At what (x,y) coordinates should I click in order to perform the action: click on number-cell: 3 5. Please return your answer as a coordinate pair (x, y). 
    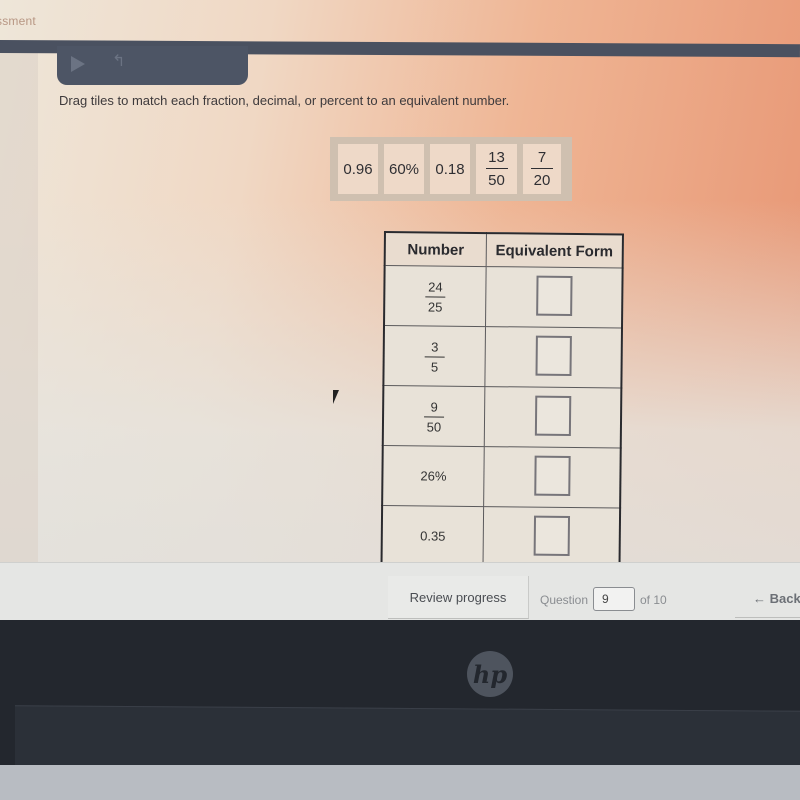
    Looking at the image, I should click on (434, 356).